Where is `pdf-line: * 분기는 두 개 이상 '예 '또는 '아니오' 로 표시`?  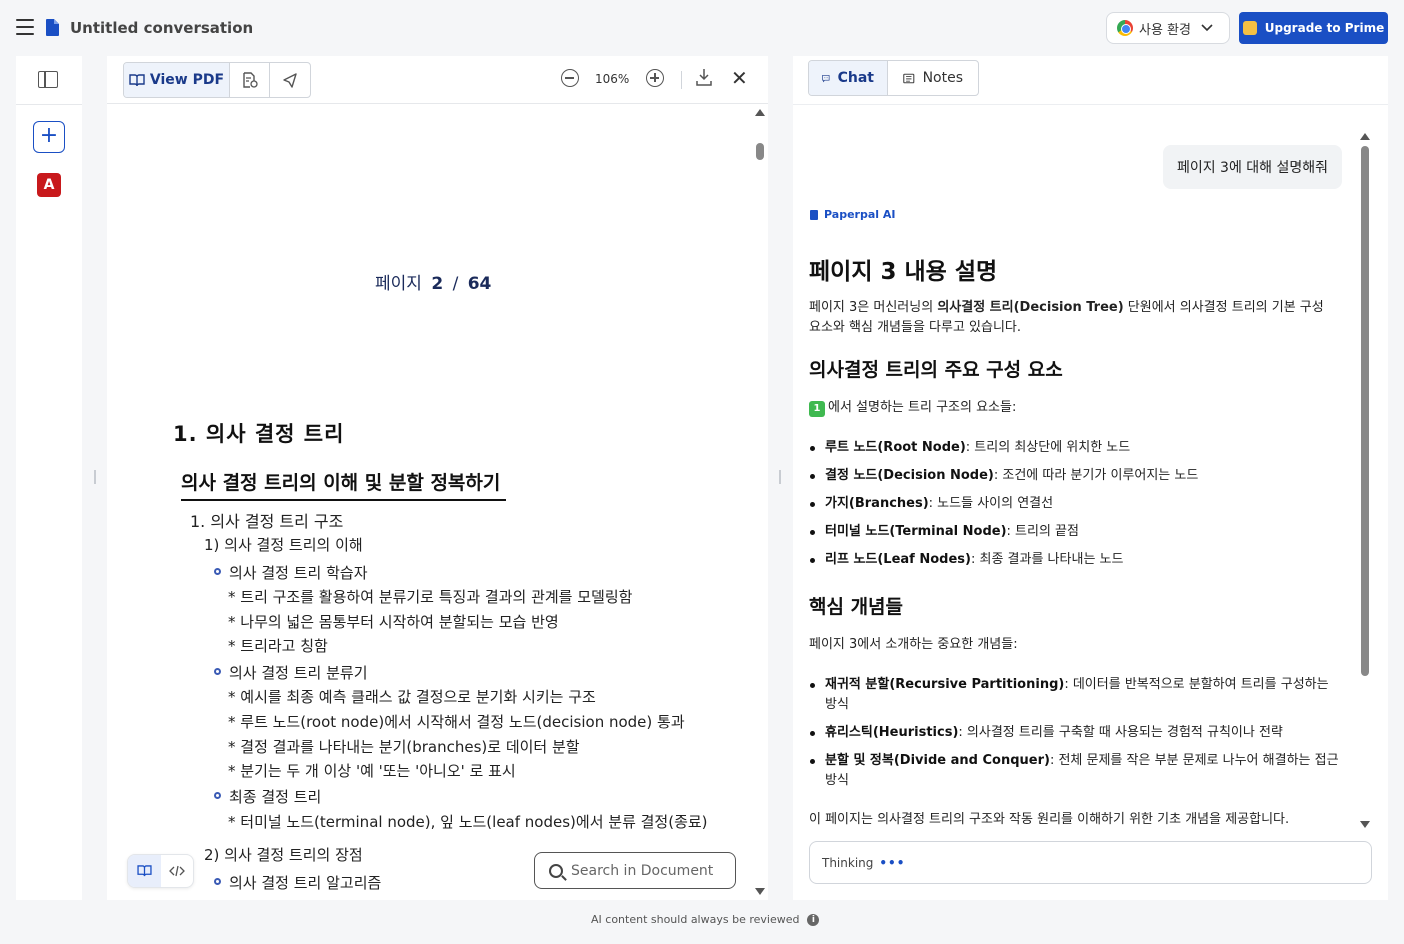
pdf-line: * 분기는 두 개 이상 '예 '또는 '아니오' 로 표시 is located at coordinates (372, 771).